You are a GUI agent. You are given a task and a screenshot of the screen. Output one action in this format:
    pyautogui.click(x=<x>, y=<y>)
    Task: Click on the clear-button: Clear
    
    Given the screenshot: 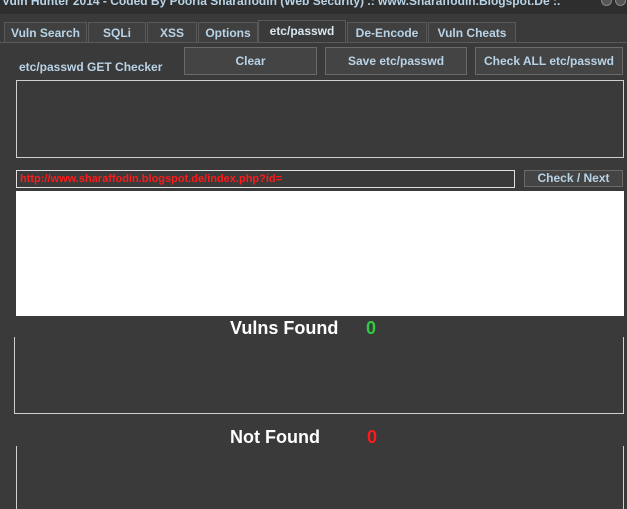 What is the action you would take?
    pyautogui.click(x=250, y=61)
    